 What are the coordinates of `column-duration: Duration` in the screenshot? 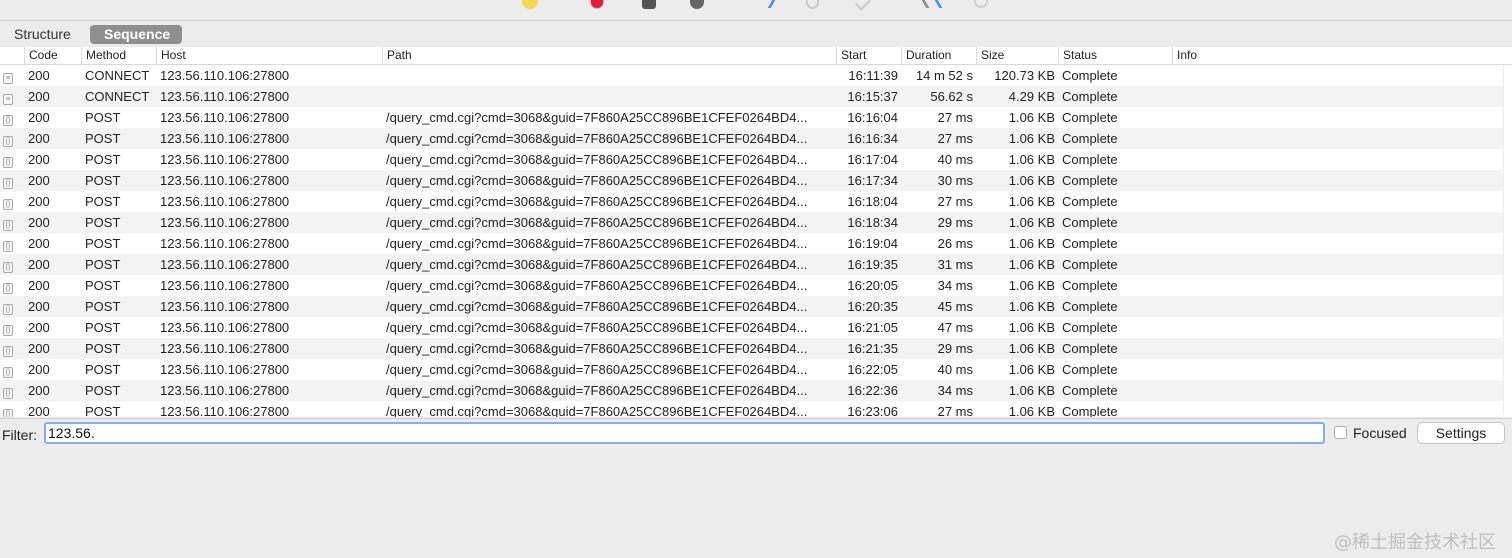 It's located at (938, 55).